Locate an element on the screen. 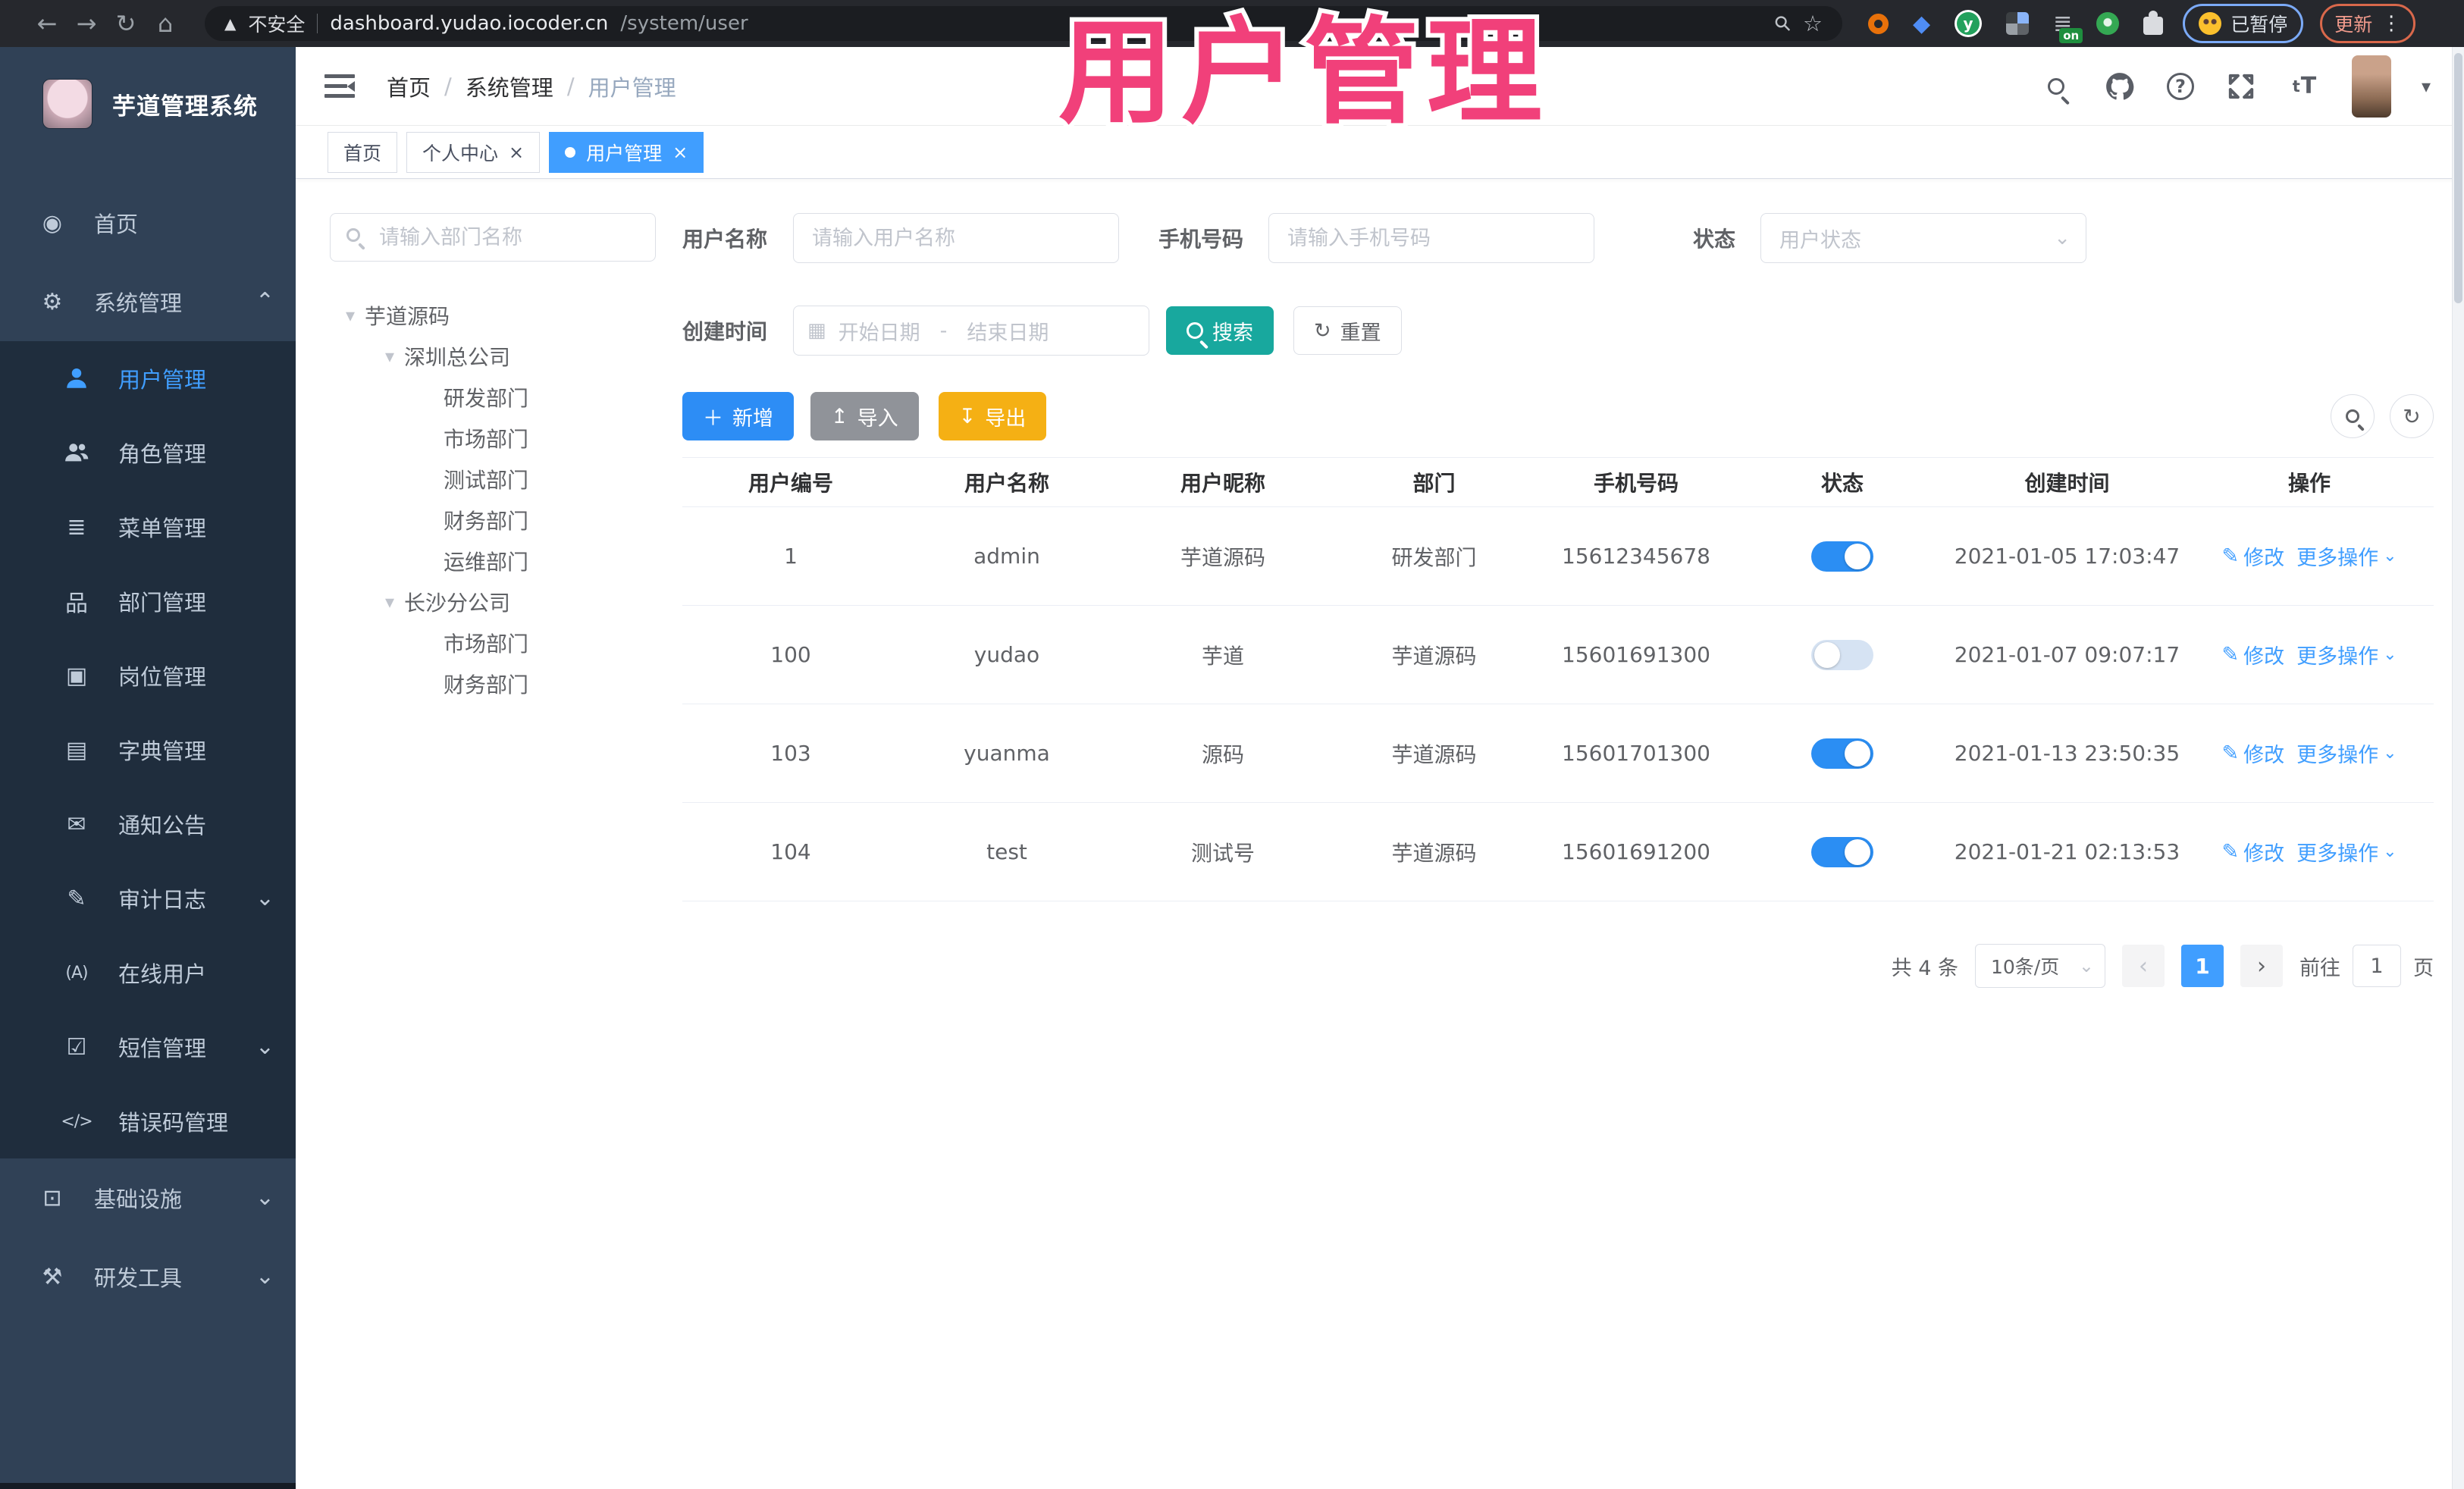 The height and width of the screenshot is (1489, 2464). forward-icon: → is located at coordinates (86, 23).